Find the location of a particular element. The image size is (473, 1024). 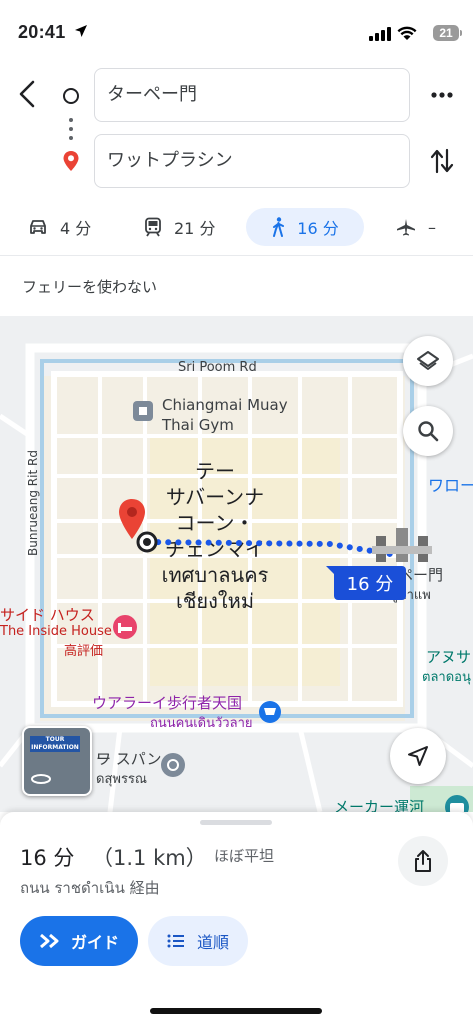

guide-button: ガイド is located at coordinates (79, 941).